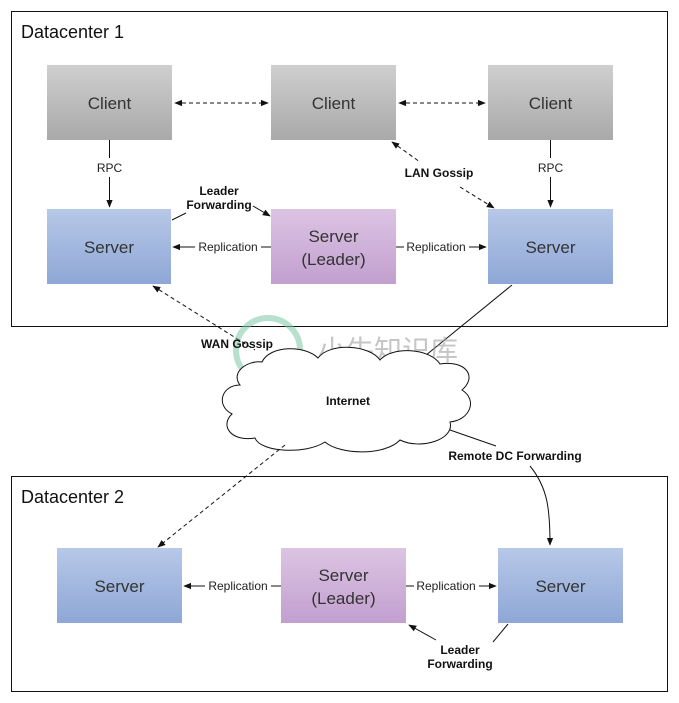 This screenshot has width=679, height=703. Describe the element at coordinates (219, 191) in the screenshot. I see `dc1-leader-forwarding-label-1: Leader` at that location.